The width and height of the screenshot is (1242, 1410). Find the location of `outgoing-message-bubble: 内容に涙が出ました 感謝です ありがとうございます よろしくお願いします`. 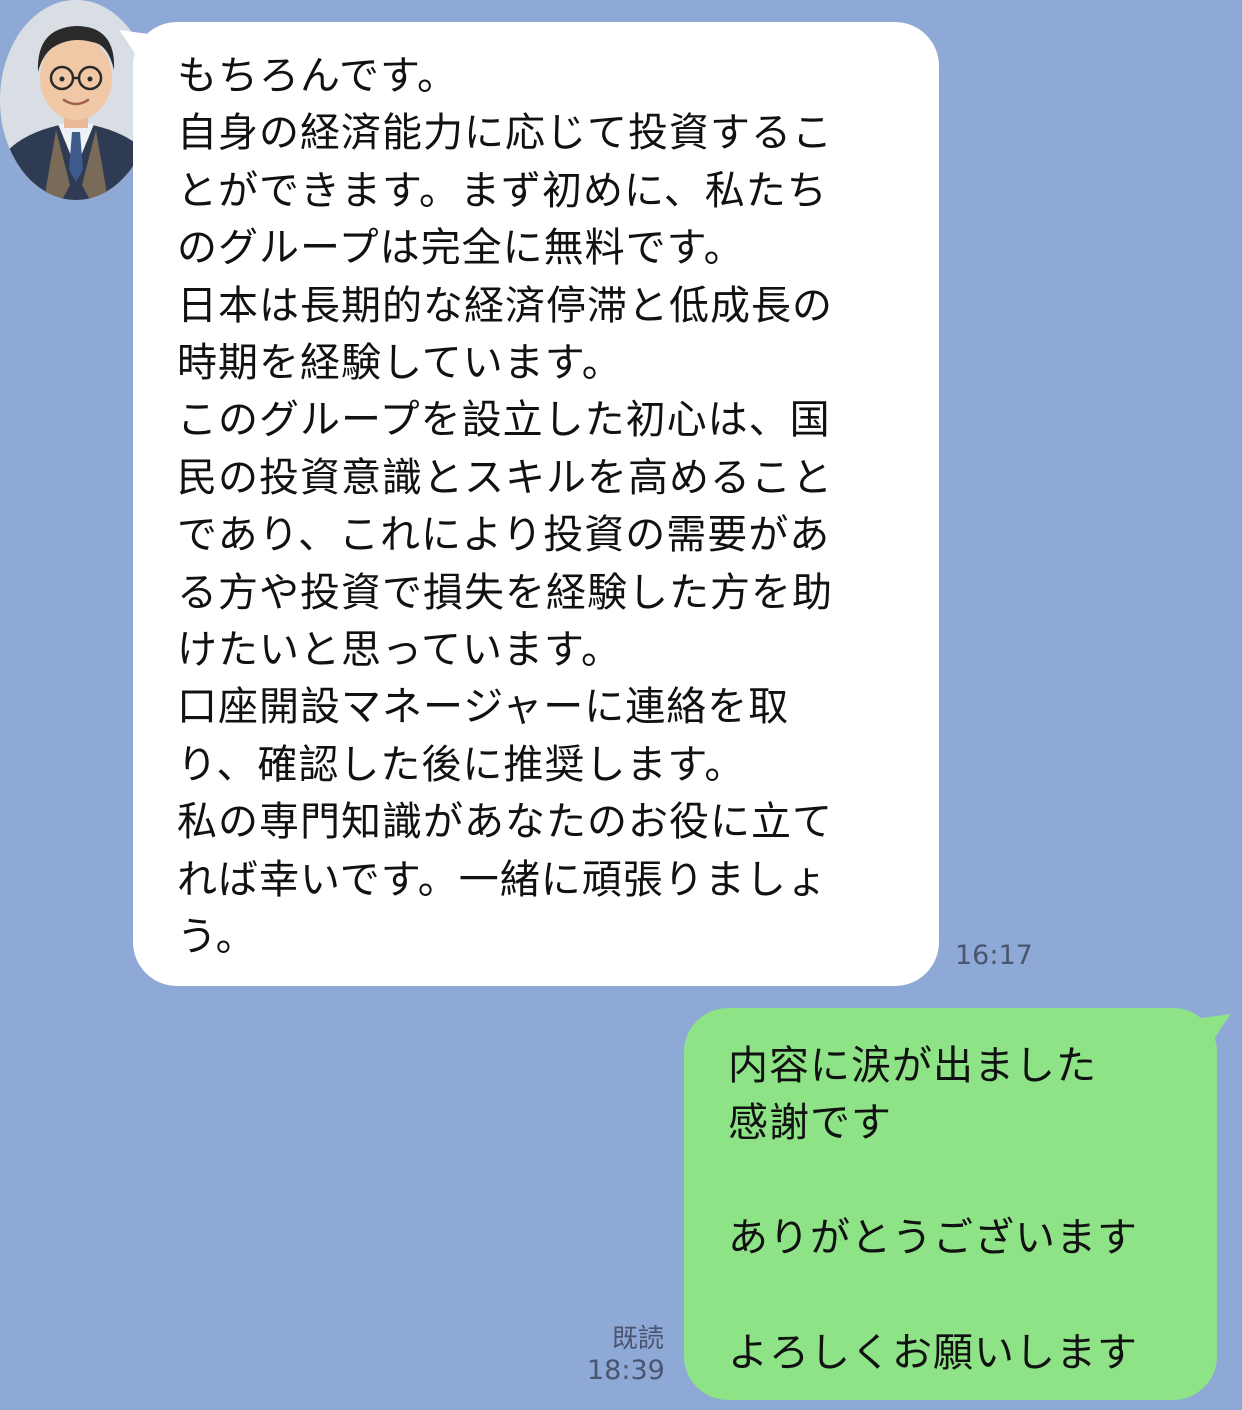

outgoing-message-bubble: 内容に涙が出ました 感謝です ありがとうございます よろしくお願いします is located at coordinates (957, 1204).